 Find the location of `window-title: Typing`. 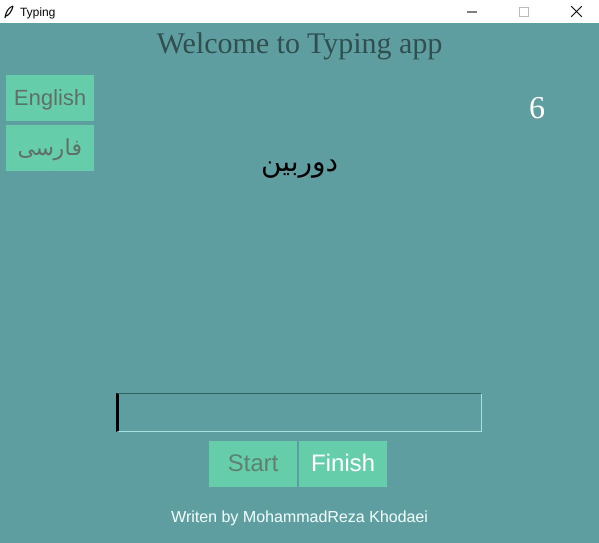

window-title: Typing is located at coordinates (38, 11).